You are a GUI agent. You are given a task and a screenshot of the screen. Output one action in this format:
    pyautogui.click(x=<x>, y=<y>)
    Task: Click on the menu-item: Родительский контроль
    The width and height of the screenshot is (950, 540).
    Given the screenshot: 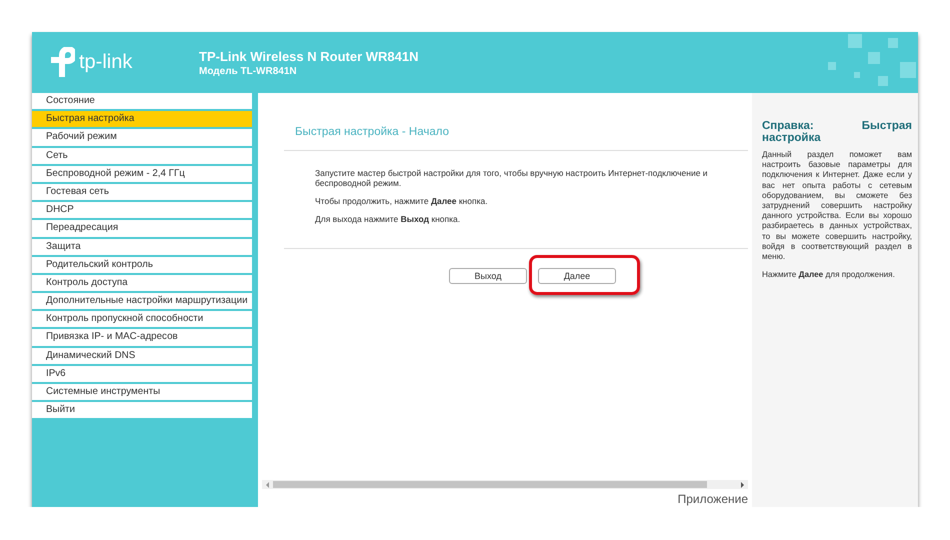 What is the action you would take?
    pyautogui.click(x=142, y=264)
    